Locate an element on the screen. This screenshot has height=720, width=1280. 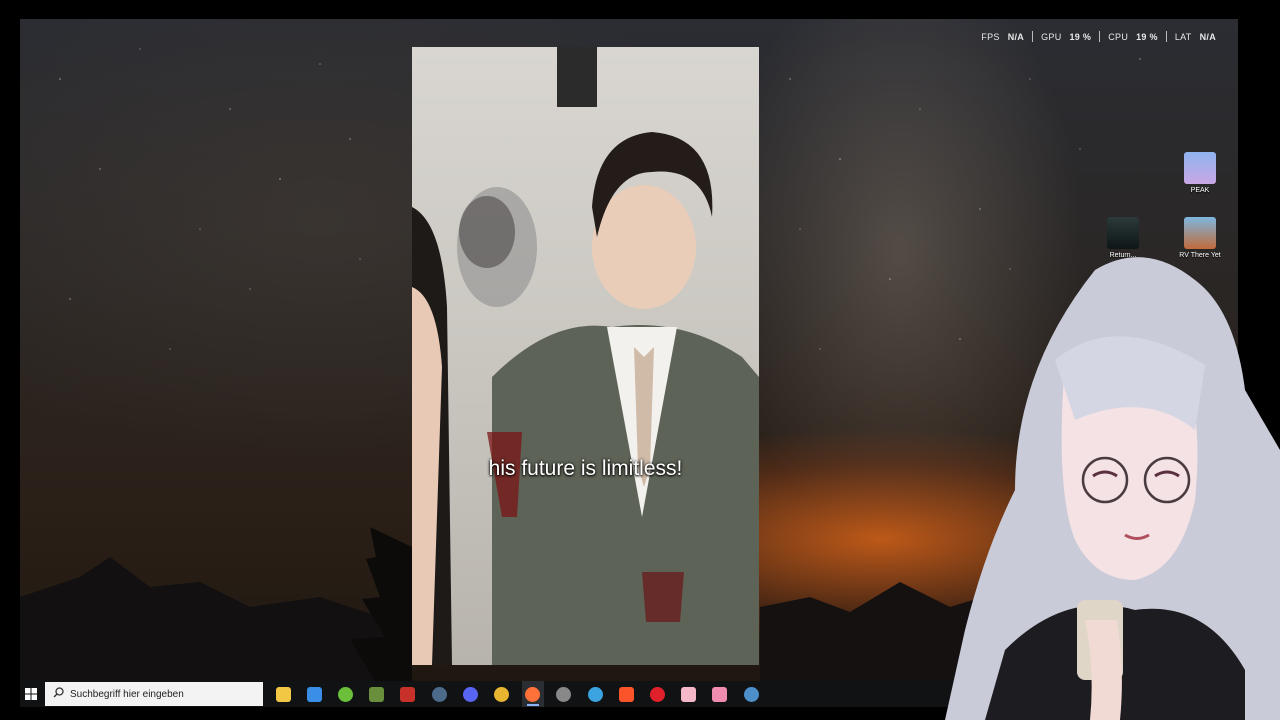
refresh-app-icon is located at coordinates (595, 694).